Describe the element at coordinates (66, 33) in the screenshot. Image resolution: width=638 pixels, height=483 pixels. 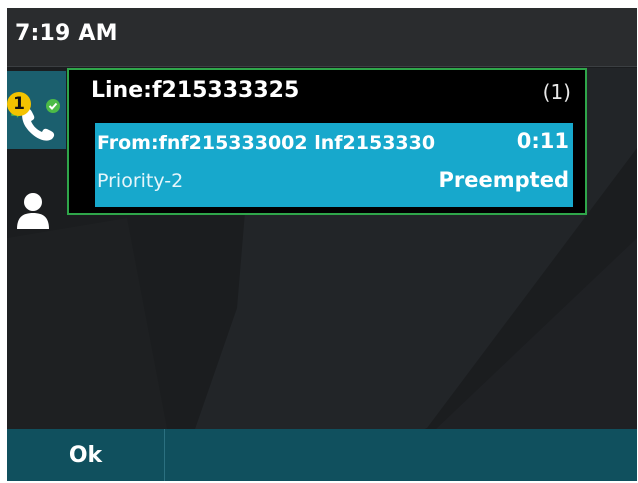
I see `clock-time: 7:19 AM` at that location.